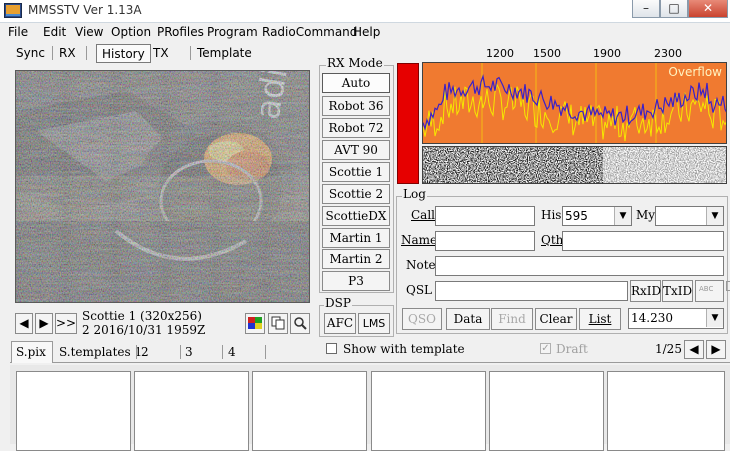 The image size is (730, 451). What do you see at coordinates (674, 9) in the screenshot?
I see `maximize-button: □` at bounding box center [674, 9].